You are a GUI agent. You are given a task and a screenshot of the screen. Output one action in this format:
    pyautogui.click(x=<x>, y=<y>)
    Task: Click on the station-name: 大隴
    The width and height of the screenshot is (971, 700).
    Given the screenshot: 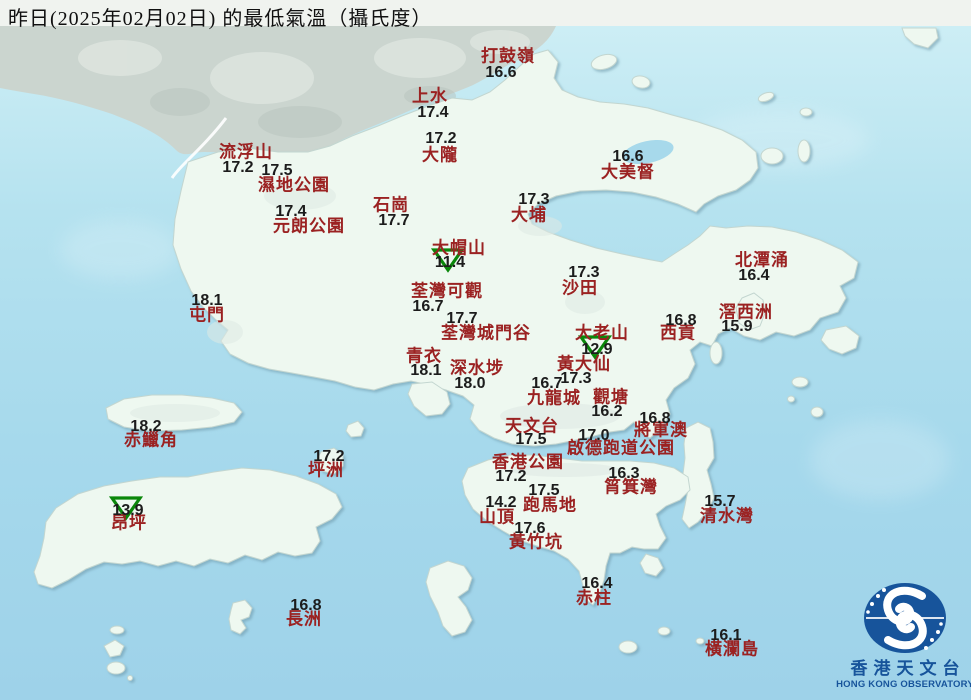 What is the action you would take?
    pyautogui.click(x=440, y=155)
    